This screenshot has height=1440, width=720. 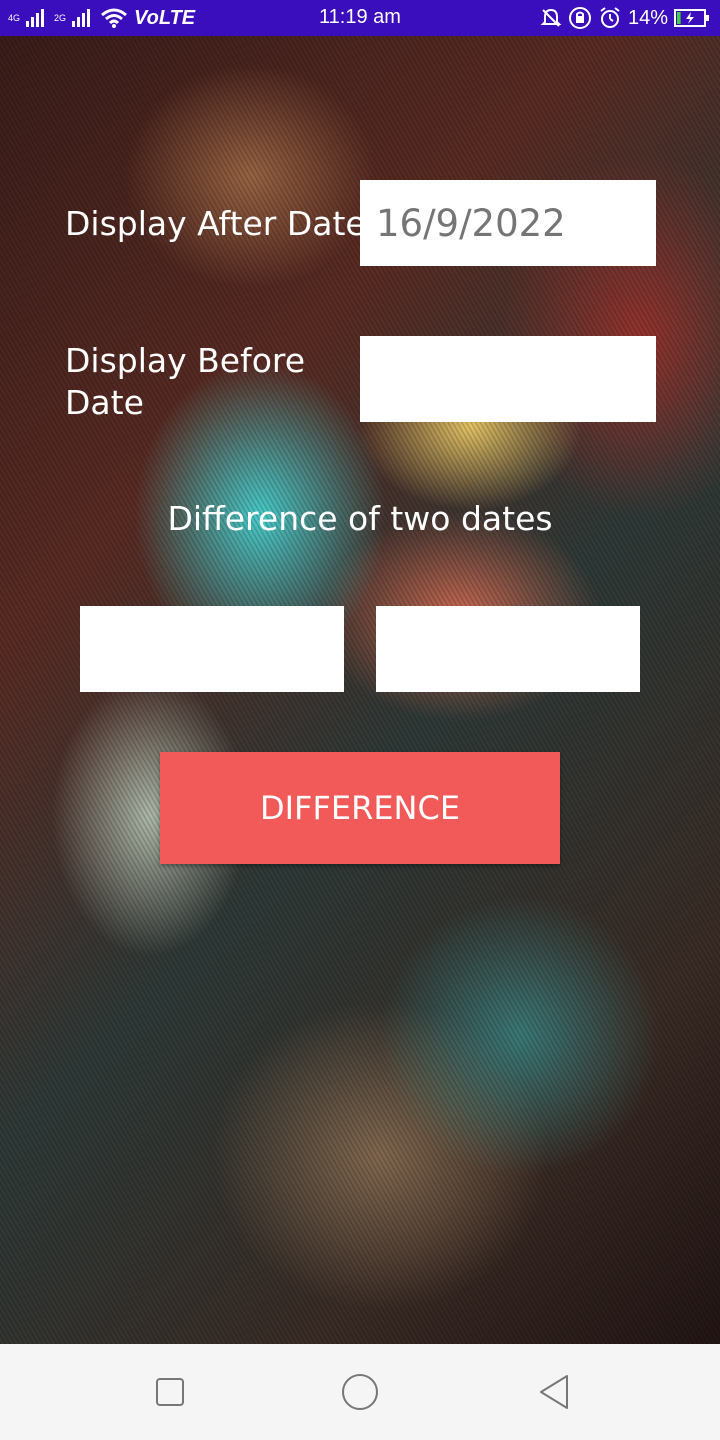 What do you see at coordinates (185, 360) in the screenshot?
I see `before-date-label-line1: Display Before` at bounding box center [185, 360].